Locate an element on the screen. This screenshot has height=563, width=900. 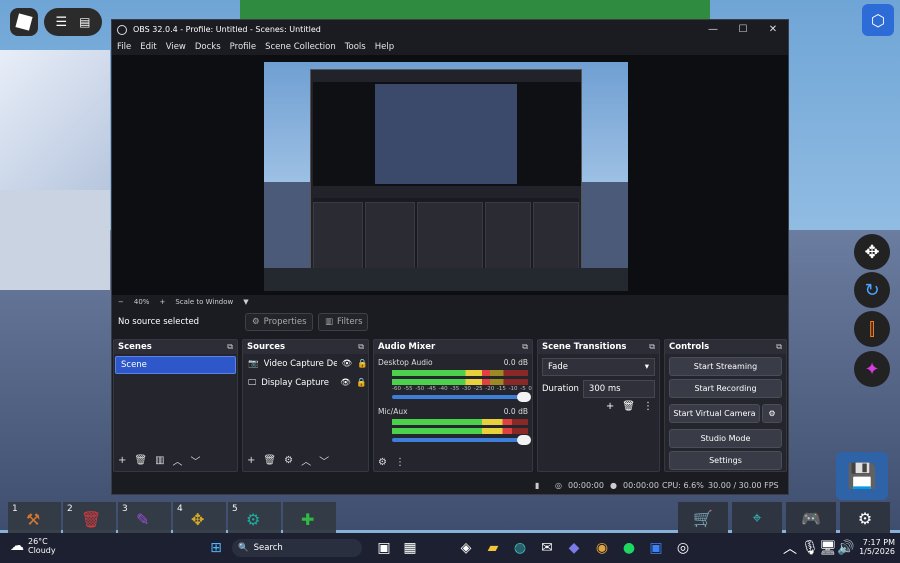
duration-input: 300 ms is located at coordinates (618, 389).